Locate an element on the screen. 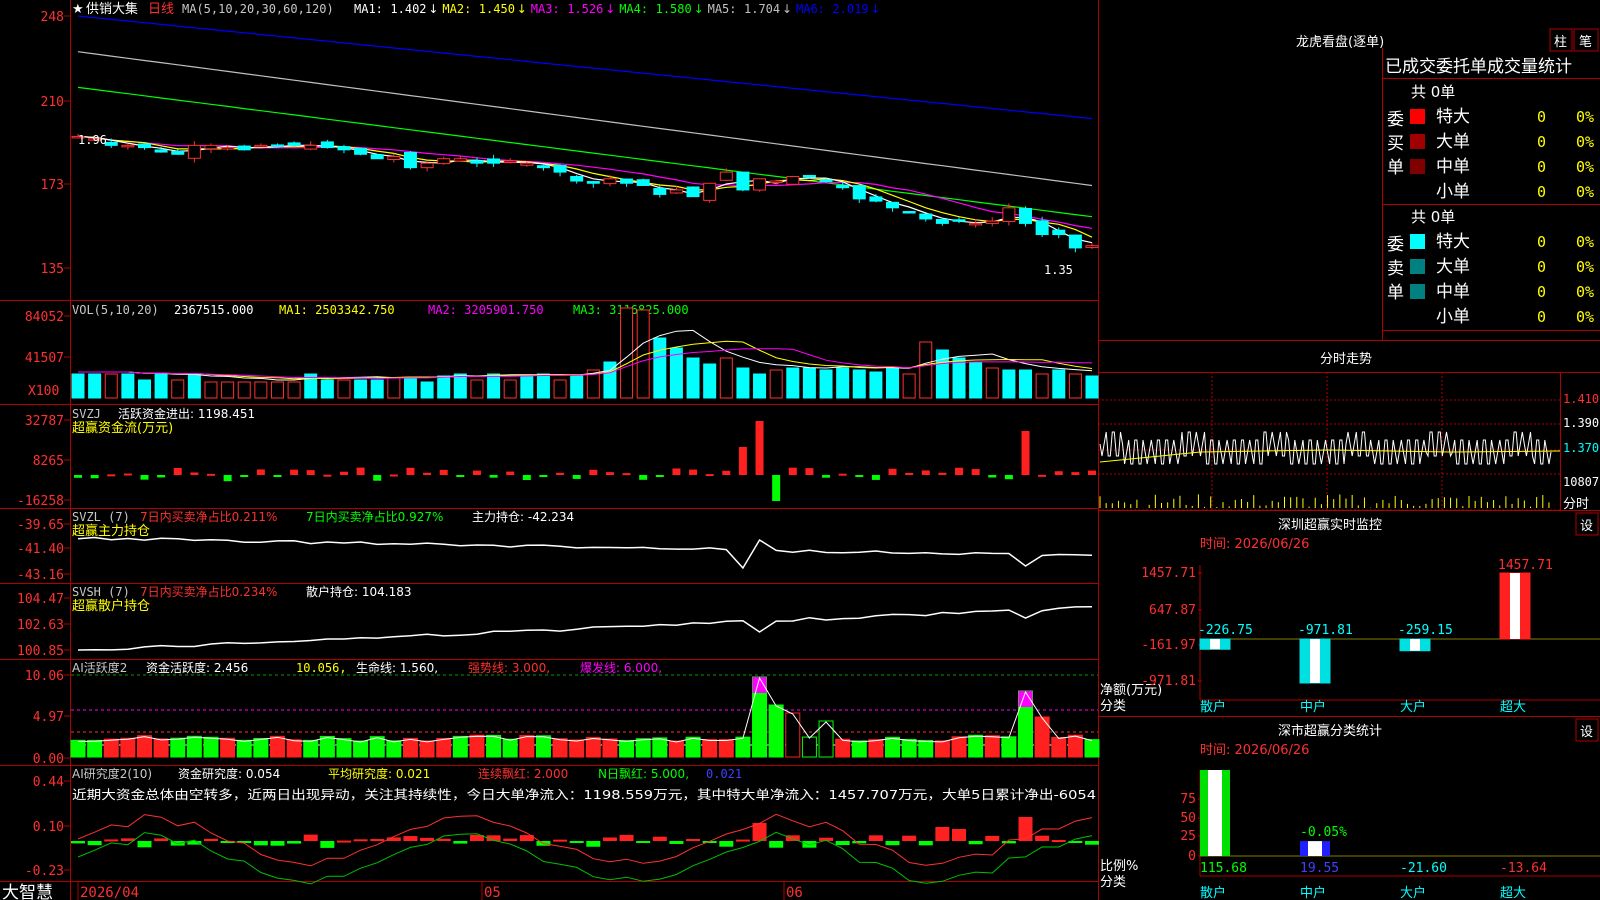 This screenshot has width=1600, height=900. y-tick-label: 8265 is located at coordinates (48, 461).